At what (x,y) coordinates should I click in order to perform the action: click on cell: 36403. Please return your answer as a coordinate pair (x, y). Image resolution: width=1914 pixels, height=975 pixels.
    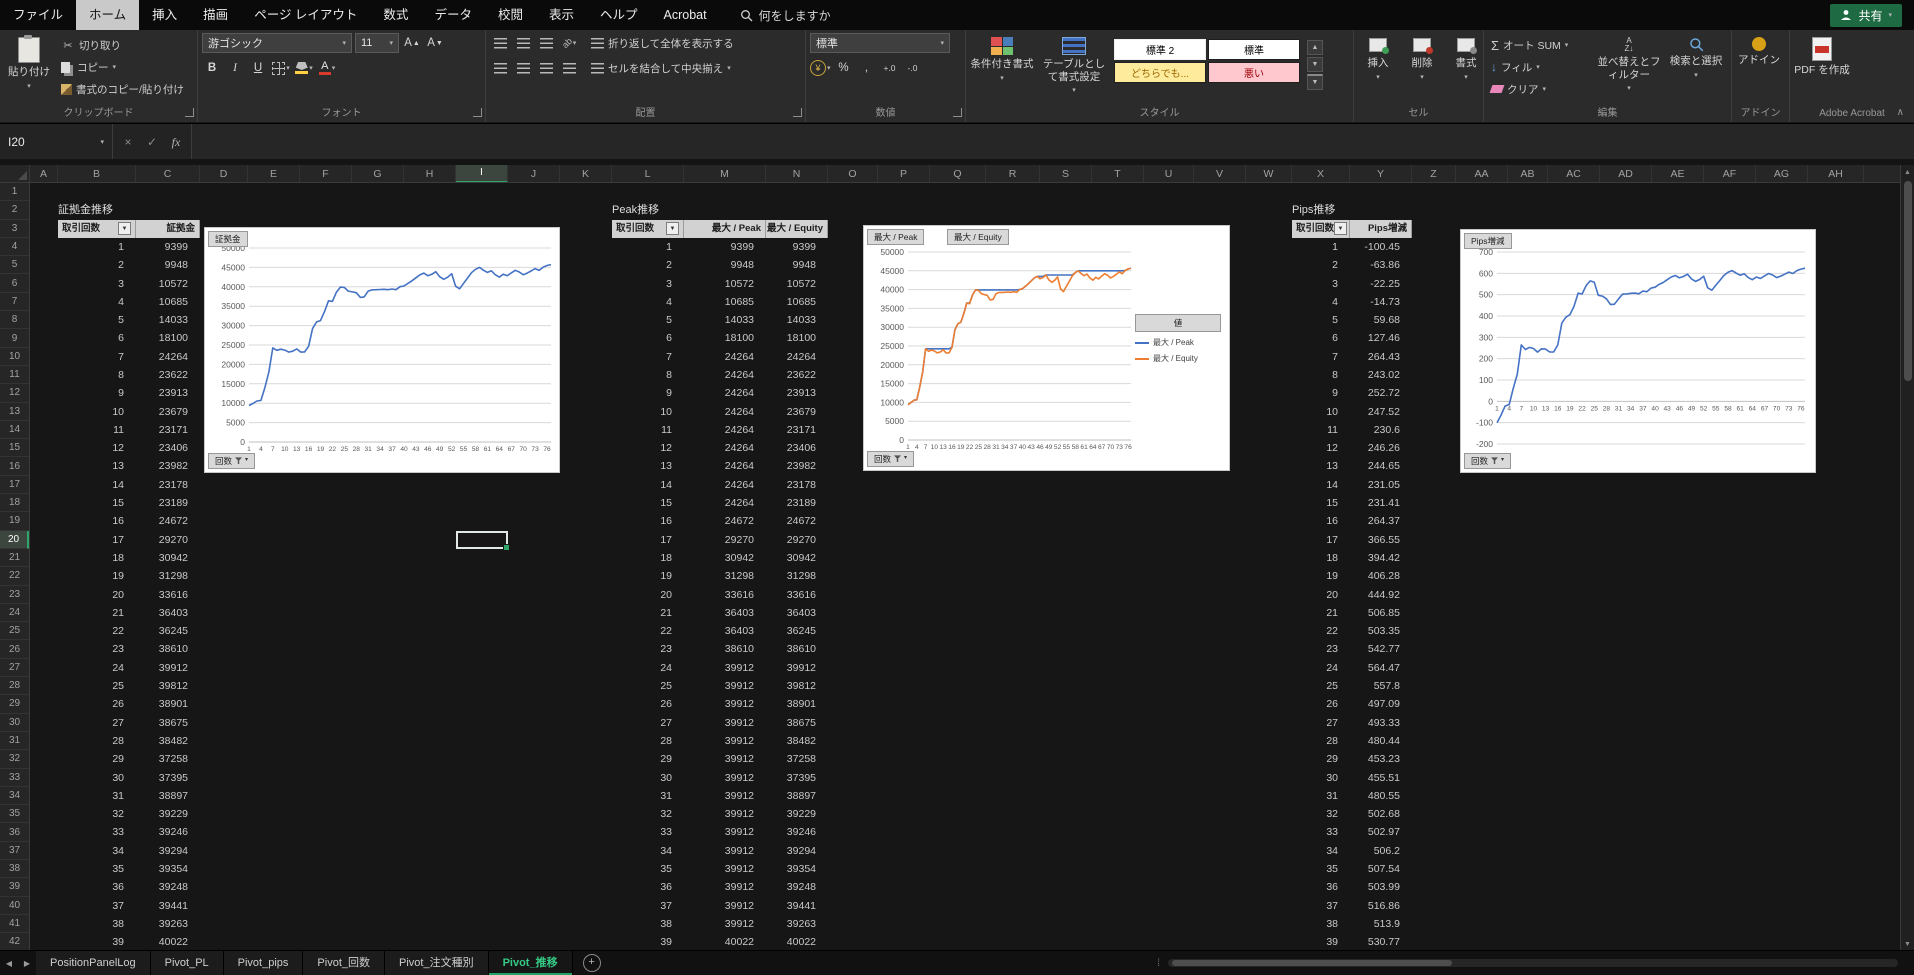
    Looking at the image, I should click on (797, 613).